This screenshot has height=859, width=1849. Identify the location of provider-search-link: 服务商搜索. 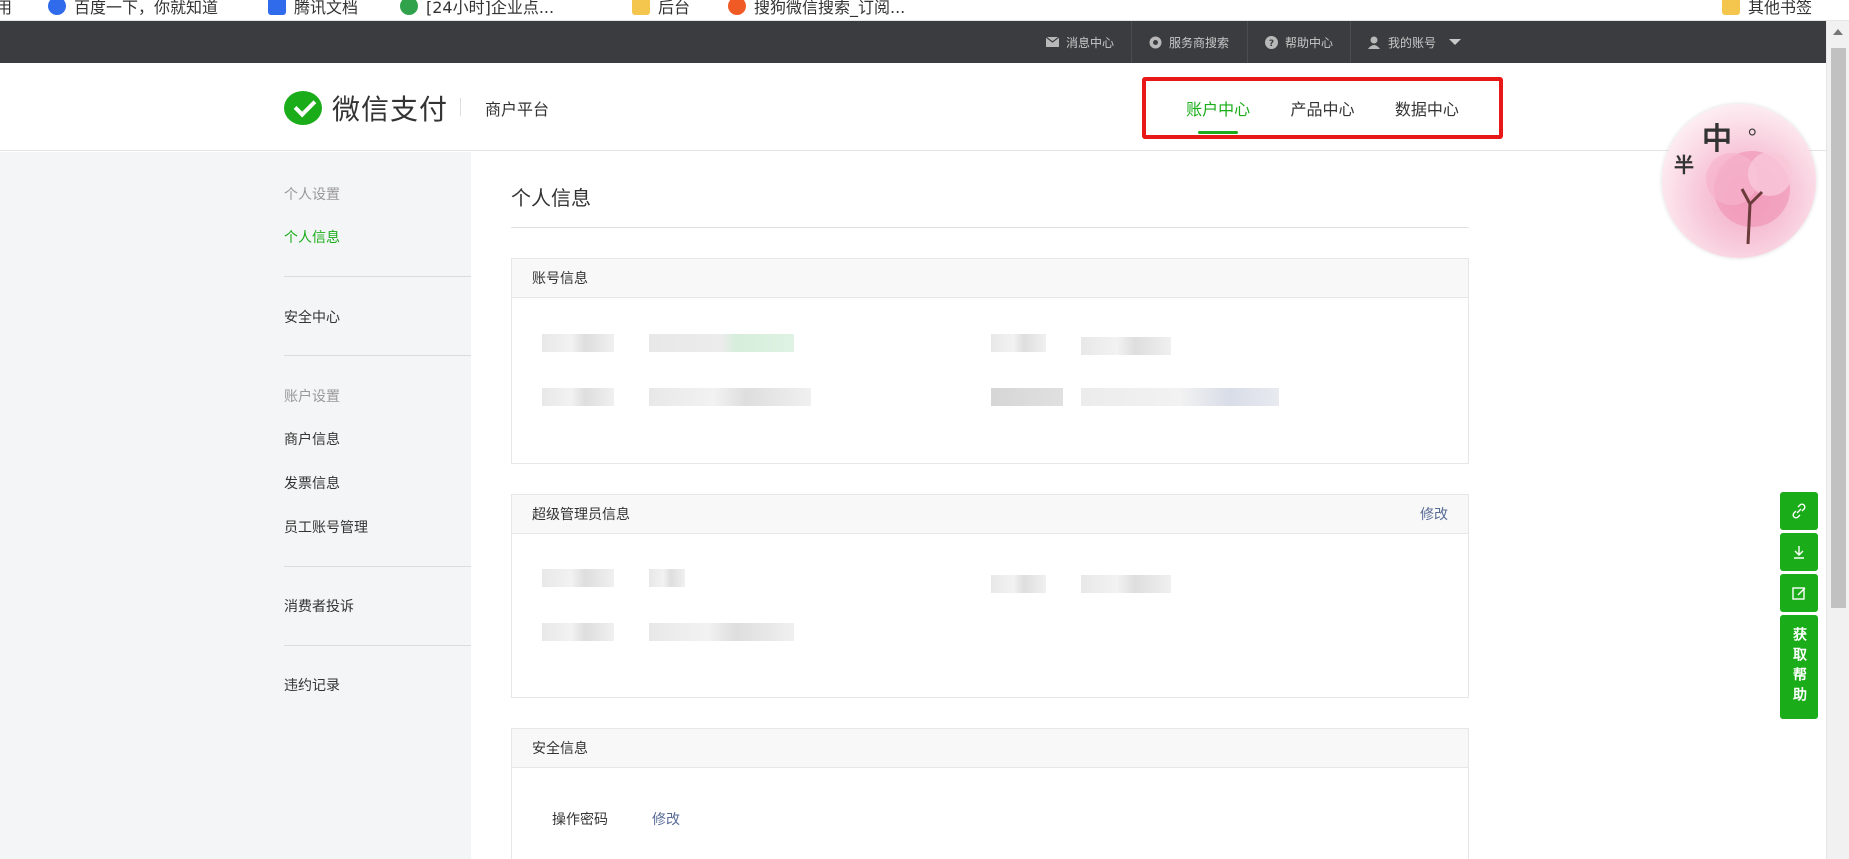
(1188, 42).